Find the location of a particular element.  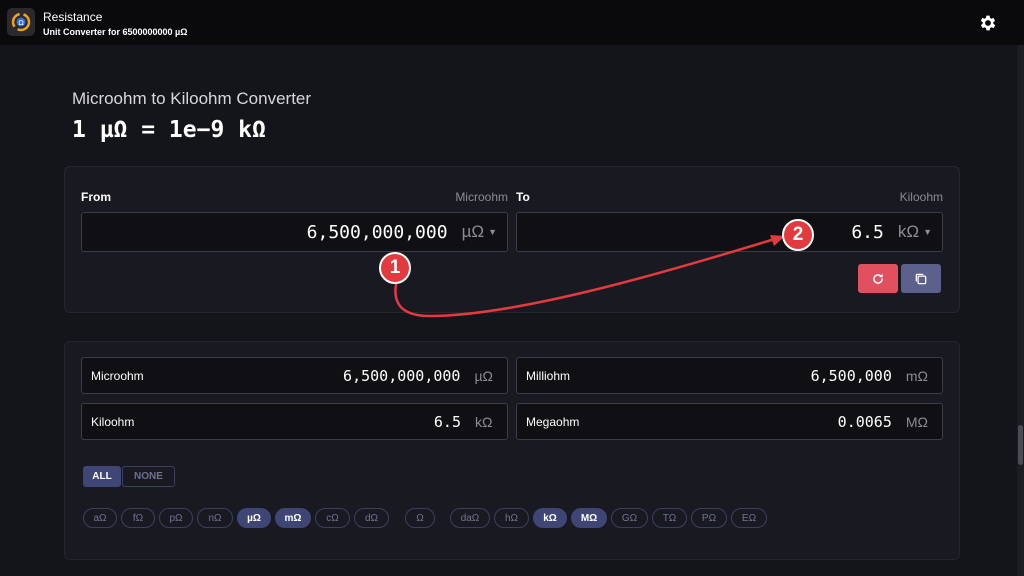

page-heading: Microohm to Kiloohm Converter is located at coordinates (192, 98).